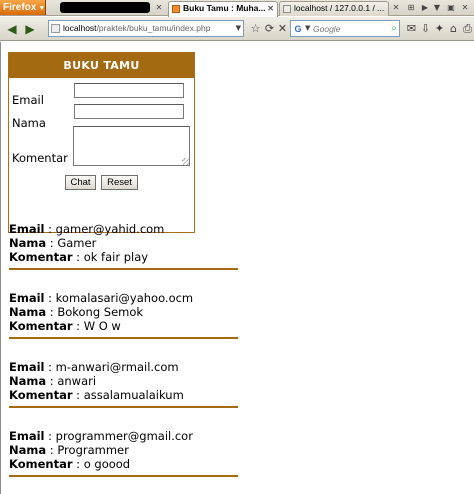 The image size is (474, 494). What do you see at coordinates (12, 29) in the screenshot?
I see `back-arrow-icon: ◀` at bounding box center [12, 29].